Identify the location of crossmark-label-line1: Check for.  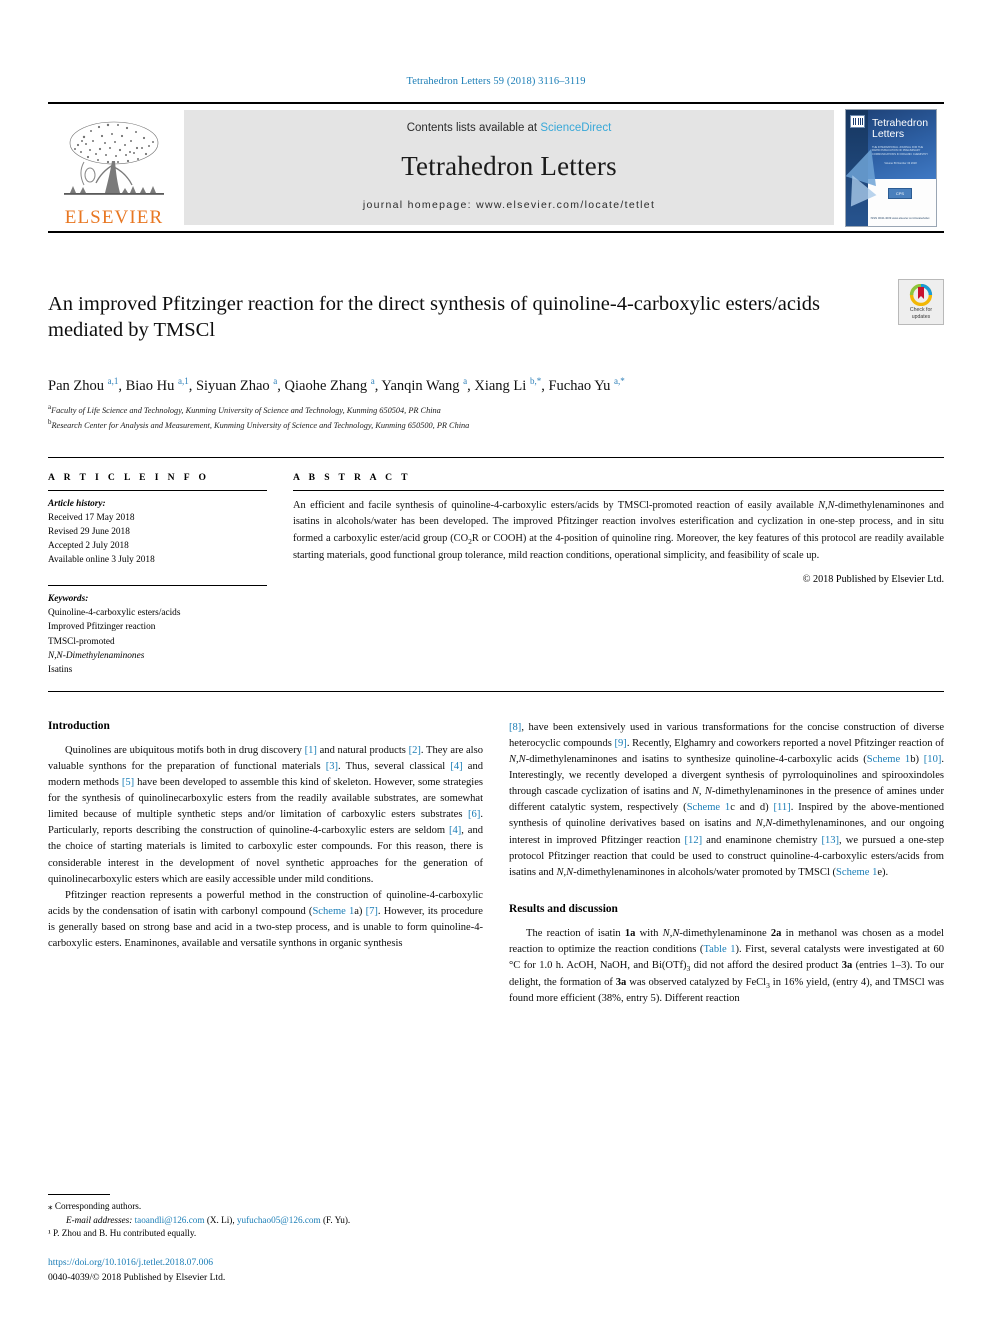
(921, 310).